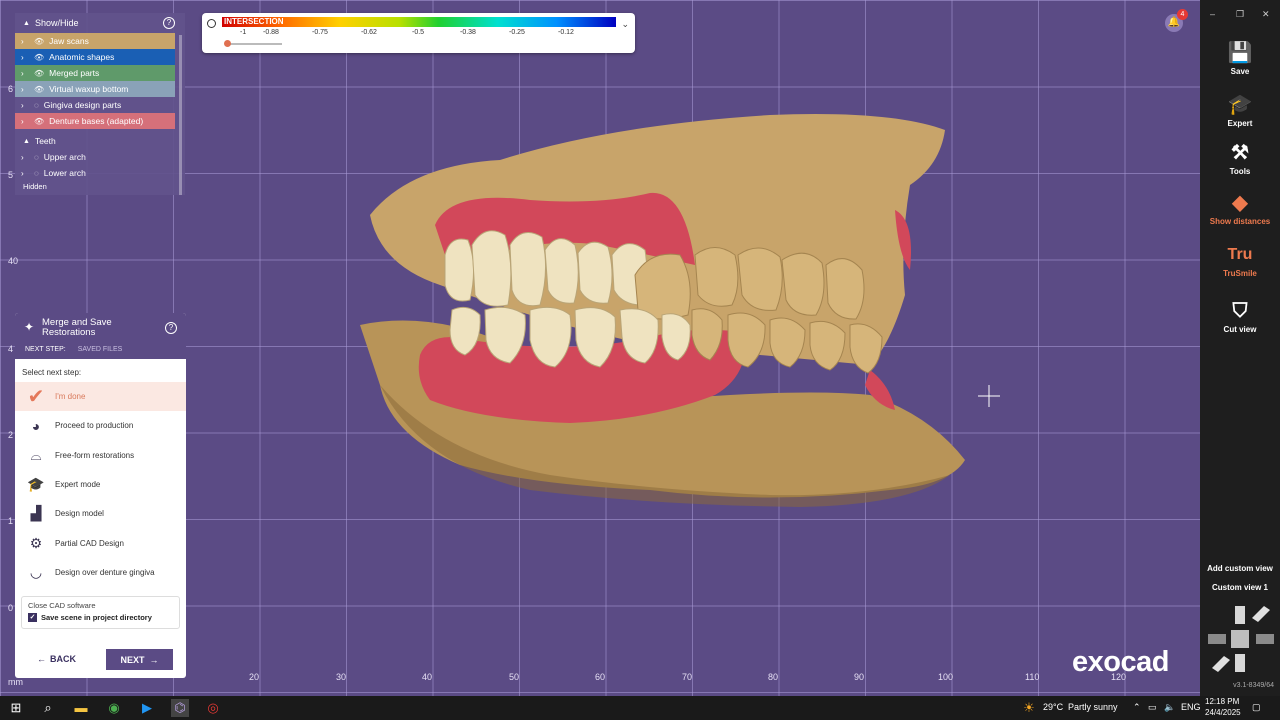  What do you see at coordinates (95, 89) in the screenshot?
I see `showhide-item-virtual-waxup: › 👁 Virtual waxup bottom` at bounding box center [95, 89].